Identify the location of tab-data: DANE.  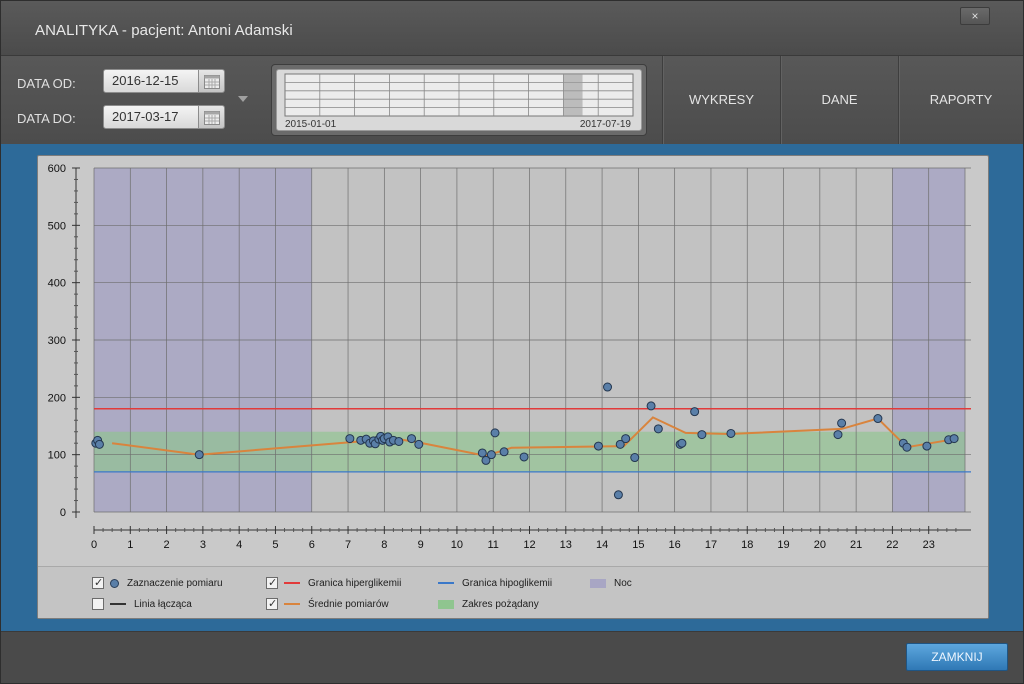
(839, 100).